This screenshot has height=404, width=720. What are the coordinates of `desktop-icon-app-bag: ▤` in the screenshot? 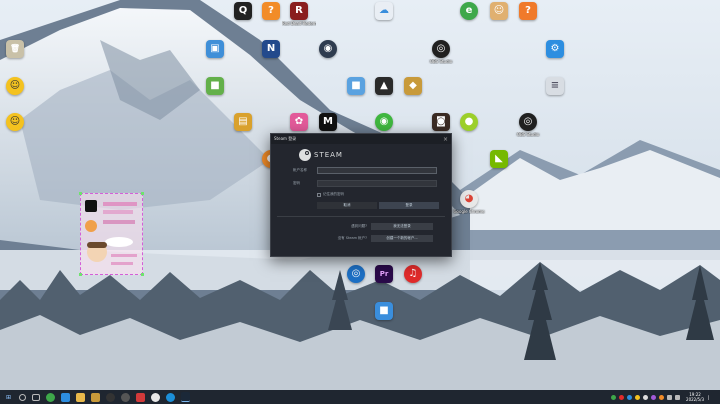 It's located at (243, 122).